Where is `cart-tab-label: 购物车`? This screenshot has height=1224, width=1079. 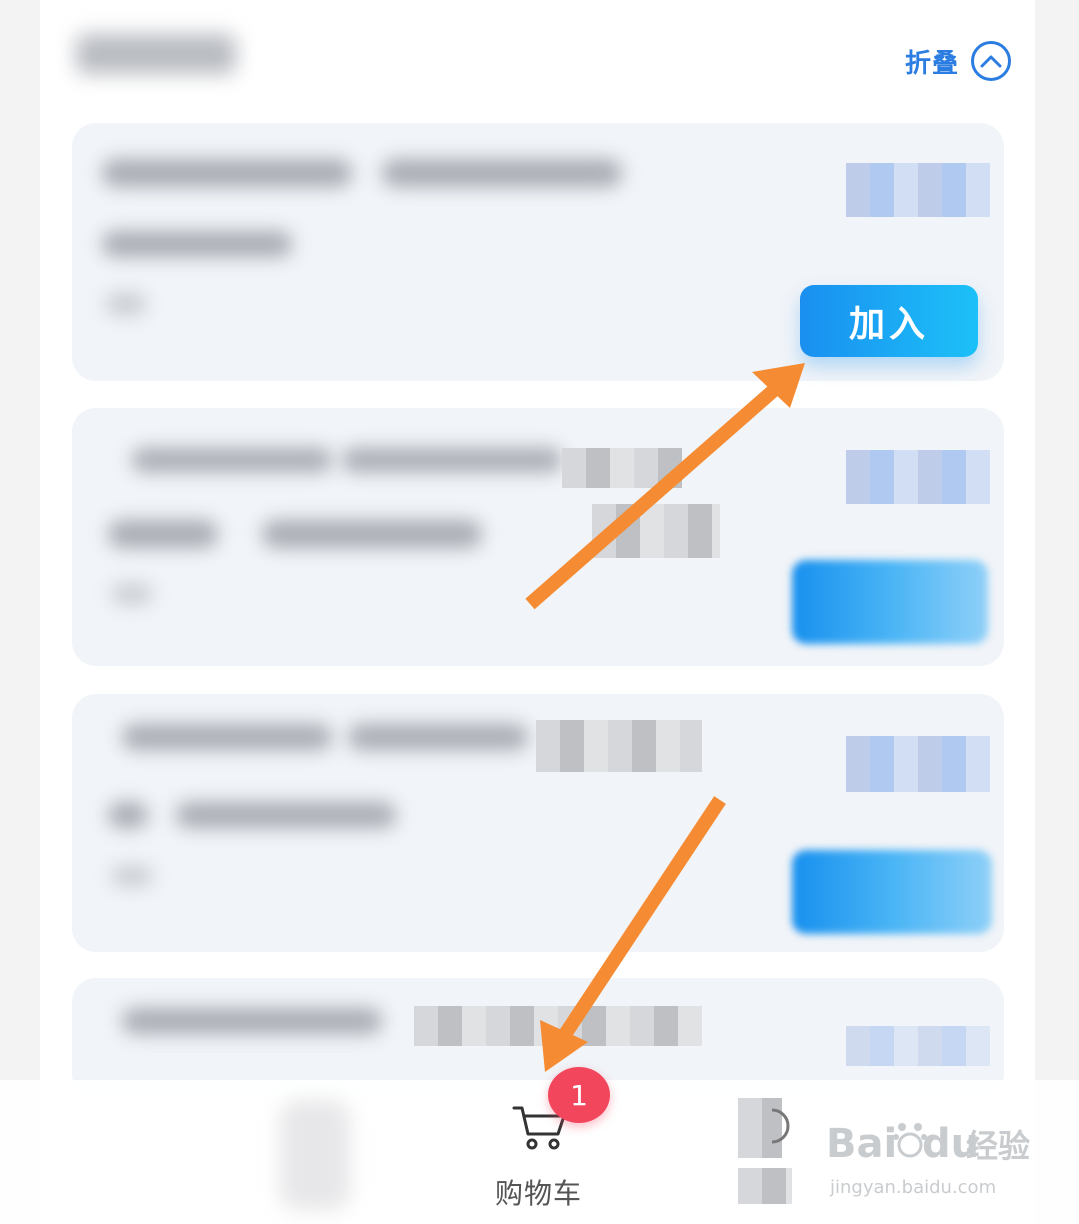
cart-tab-label: 购物车 is located at coordinates (539, 1193).